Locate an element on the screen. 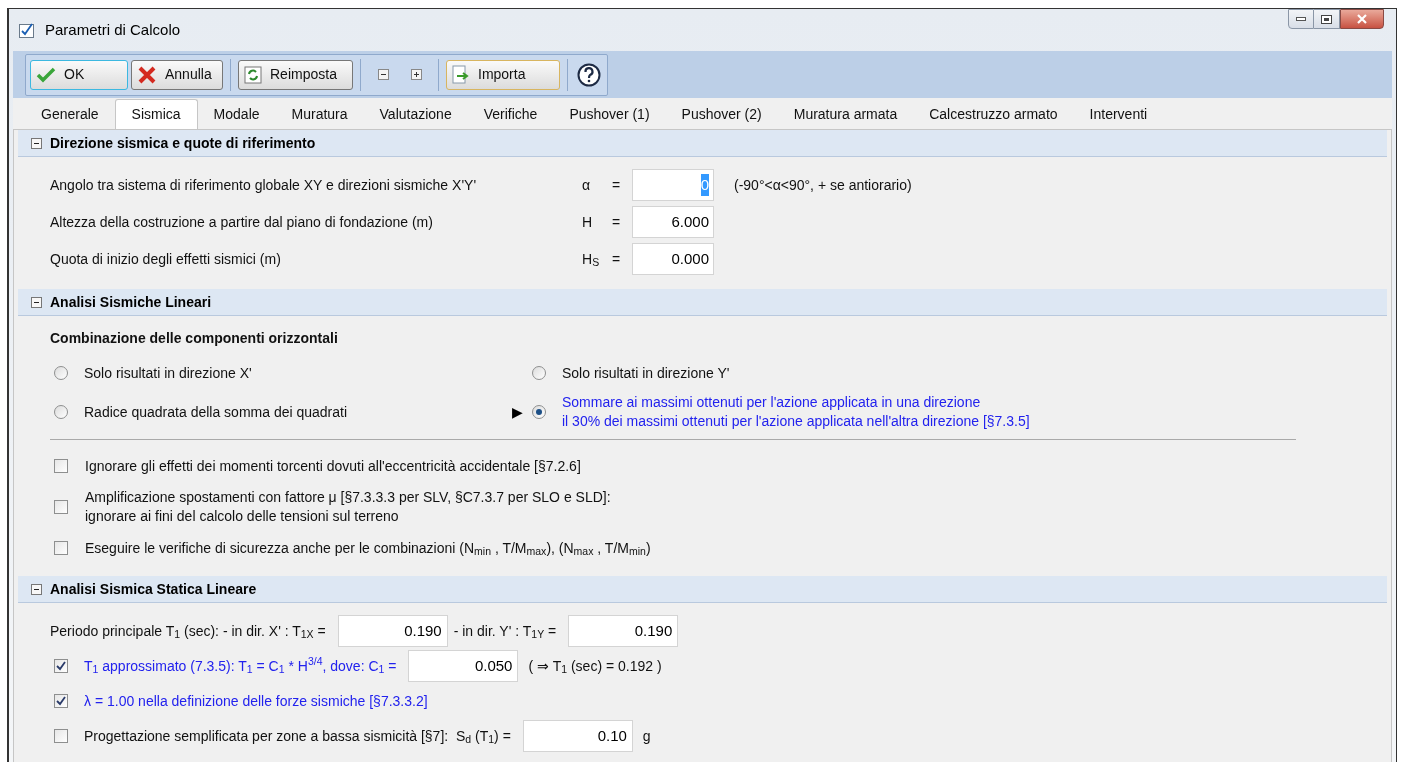 This screenshot has width=1411, height=762. radio-label: Solo risultati in direzione X' is located at coordinates (168, 373).